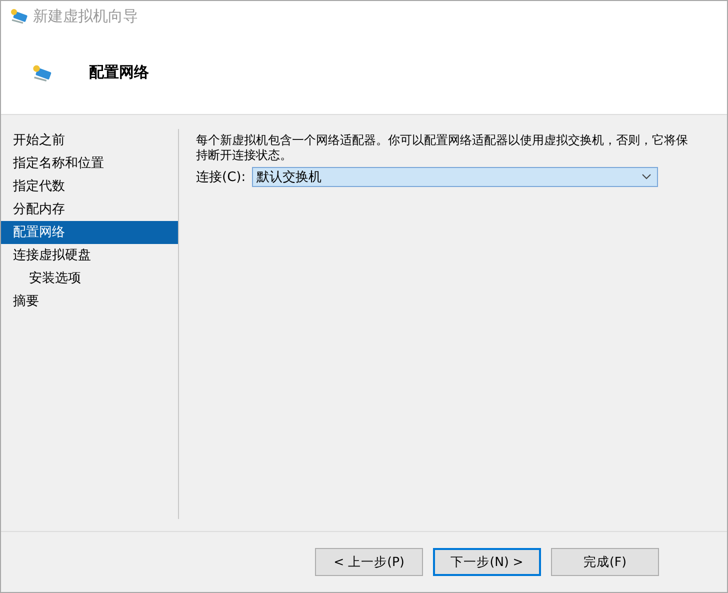  I want to click on nav-item: 指定代数, so click(89, 186).